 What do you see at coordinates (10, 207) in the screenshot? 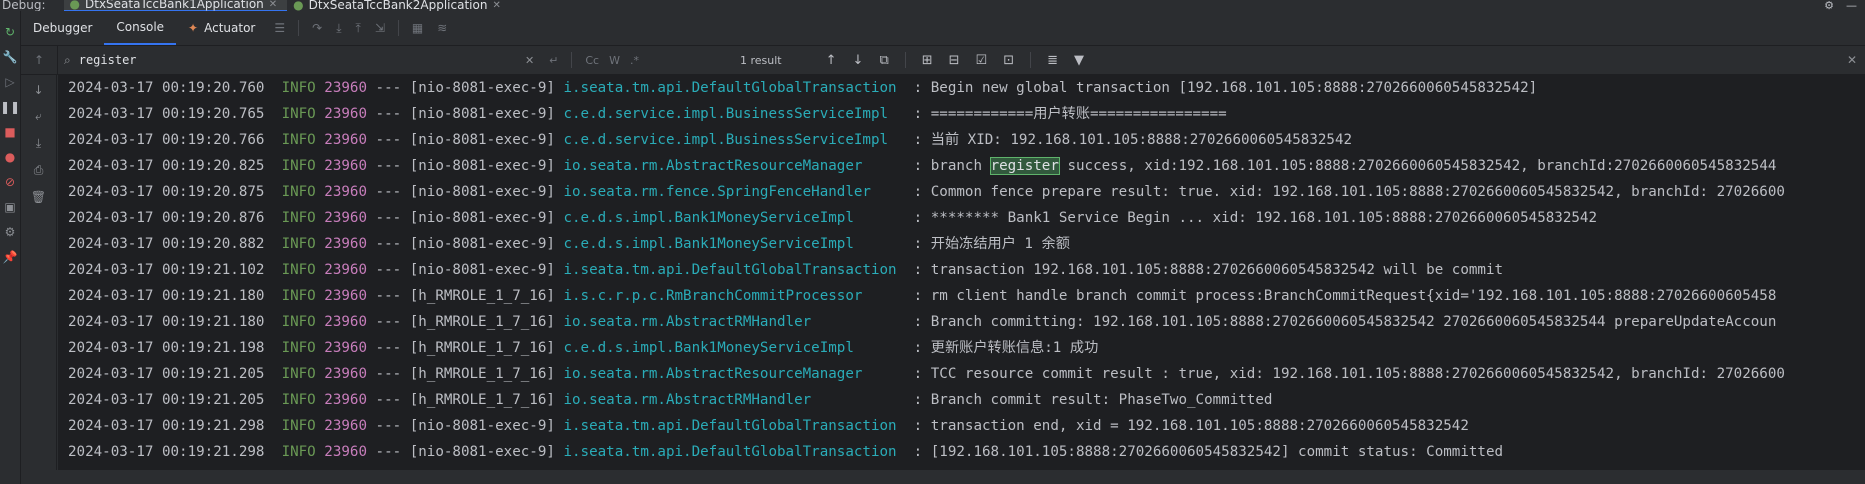
I see `camera-icon: ▣` at bounding box center [10, 207].